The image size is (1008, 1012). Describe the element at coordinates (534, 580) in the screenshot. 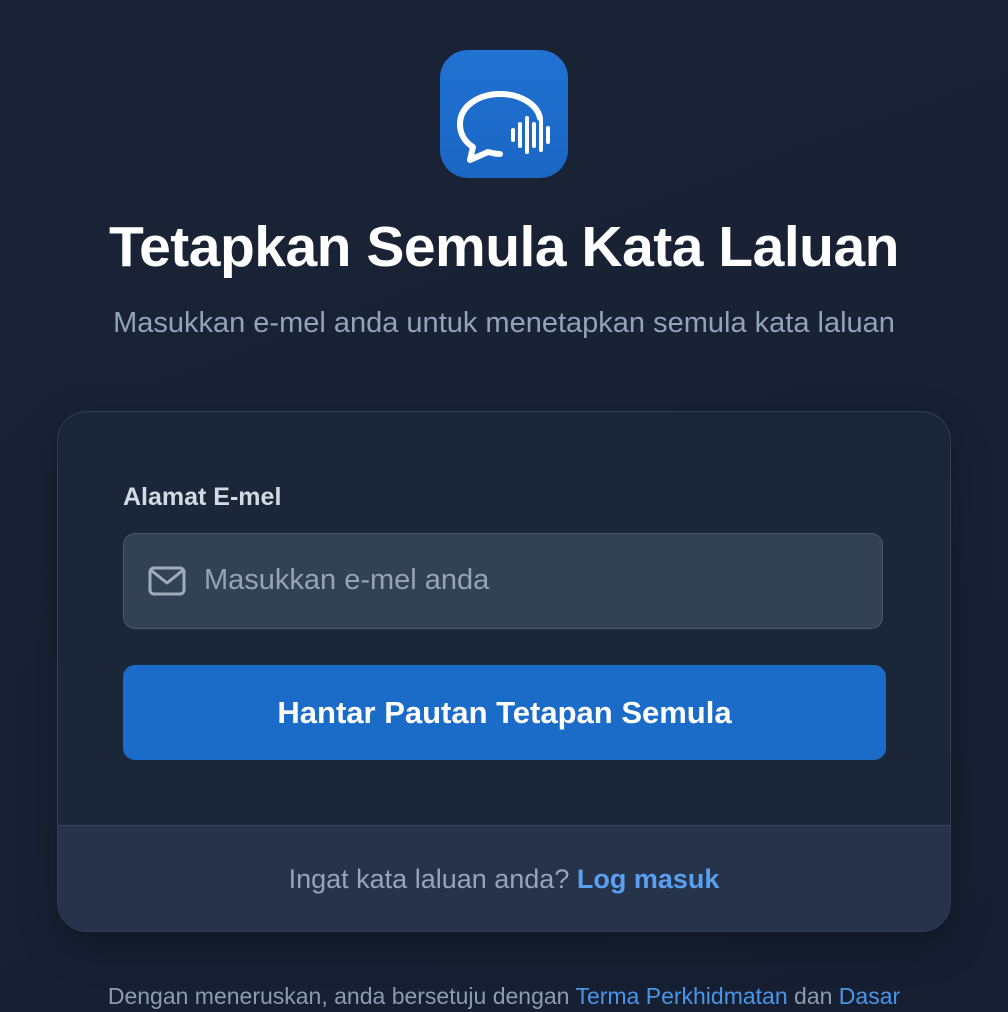

I see `email-field` at that location.